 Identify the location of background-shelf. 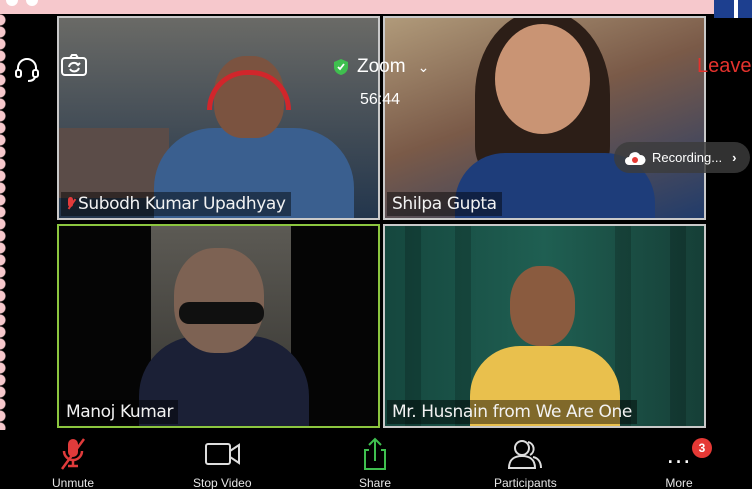
(114, 163).